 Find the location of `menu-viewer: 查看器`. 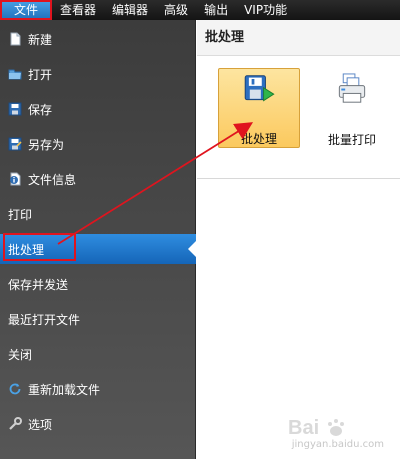

menu-viewer: 查看器 is located at coordinates (78, 10).